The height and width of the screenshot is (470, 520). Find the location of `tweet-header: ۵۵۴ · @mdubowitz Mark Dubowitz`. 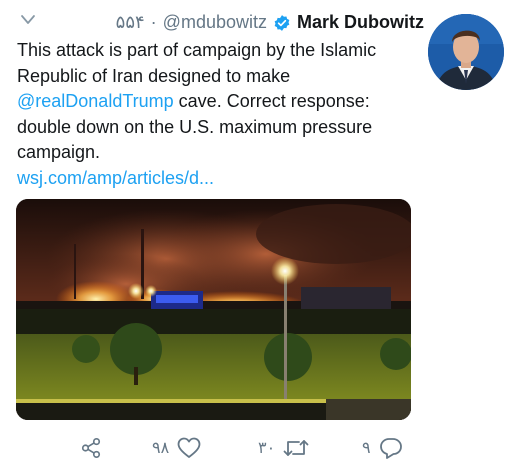

tweet-header: ۵۵۴ · @mdubowitz Mark Dubowitz is located at coordinates (270, 22).